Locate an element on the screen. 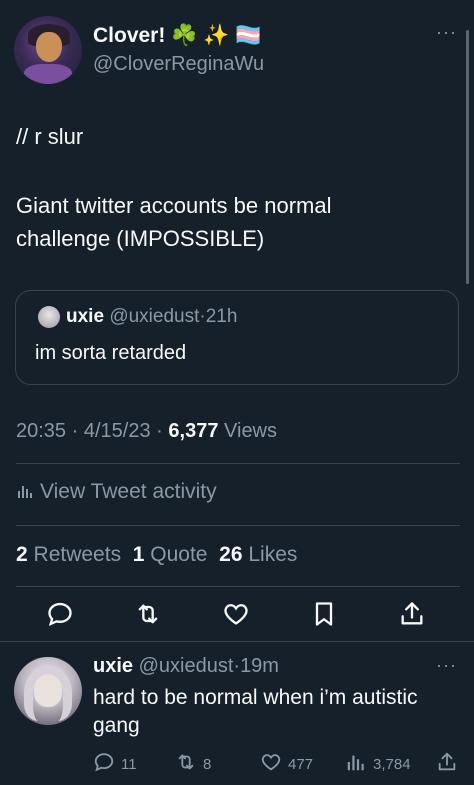 The height and width of the screenshot is (785, 474). engagement-stats: 2 Retweets 1 Quote 26 Likes is located at coordinates (156, 555).